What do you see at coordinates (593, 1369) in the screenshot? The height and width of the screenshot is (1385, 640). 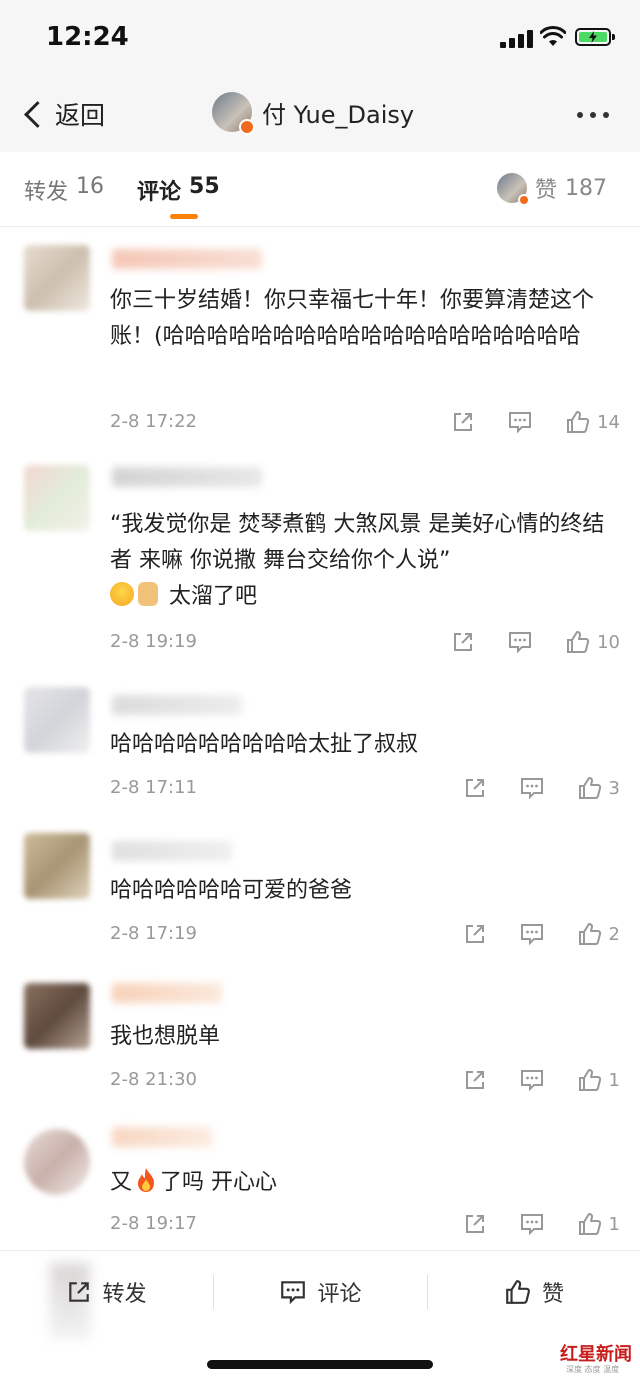 I see `watermark-tagline: 深度 态度 温度` at bounding box center [593, 1369].